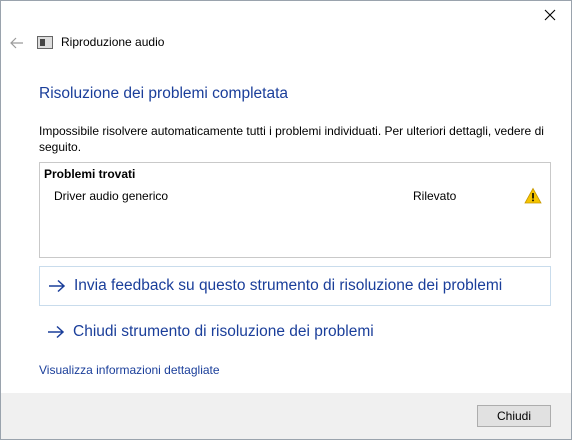 Image resolution: width=572 pixels, height=440 pixels. I want to click on close-window-button, so click(550, 15).